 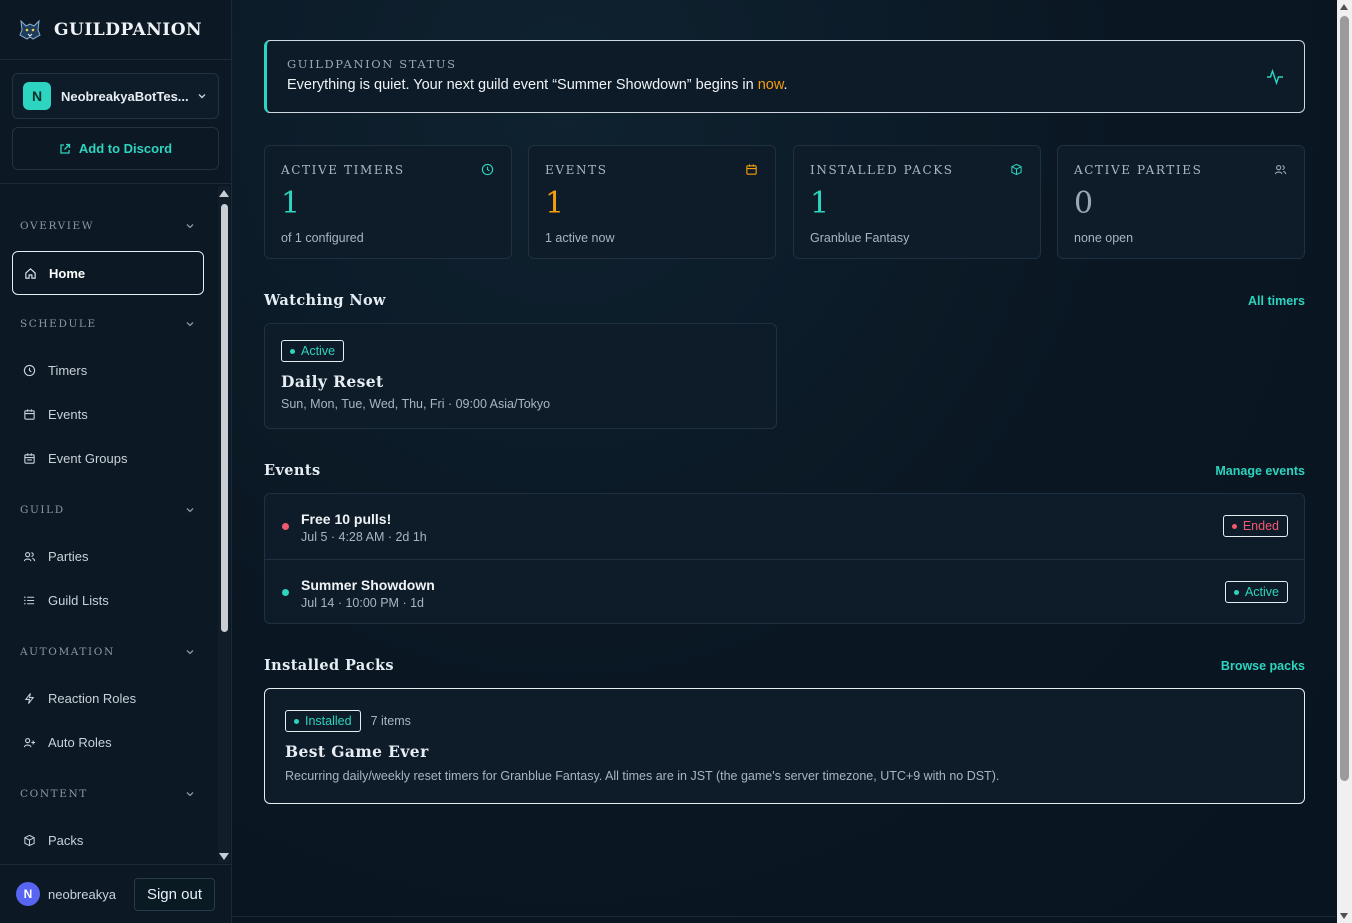 What do you see at coordinates (576, 170) in the screenshot?
I see `stat-label: EVENTS` at bounding box center [576, 170].